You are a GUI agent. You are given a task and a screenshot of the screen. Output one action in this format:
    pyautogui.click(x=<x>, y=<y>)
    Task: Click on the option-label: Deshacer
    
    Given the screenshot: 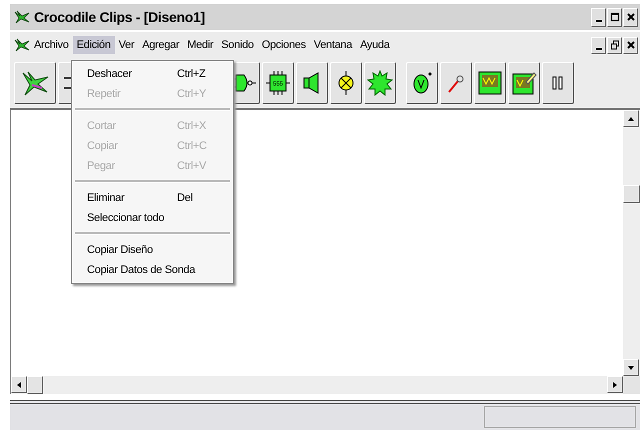 What is the action you would take?
    pyautogui.click(x=110, y=74)
    